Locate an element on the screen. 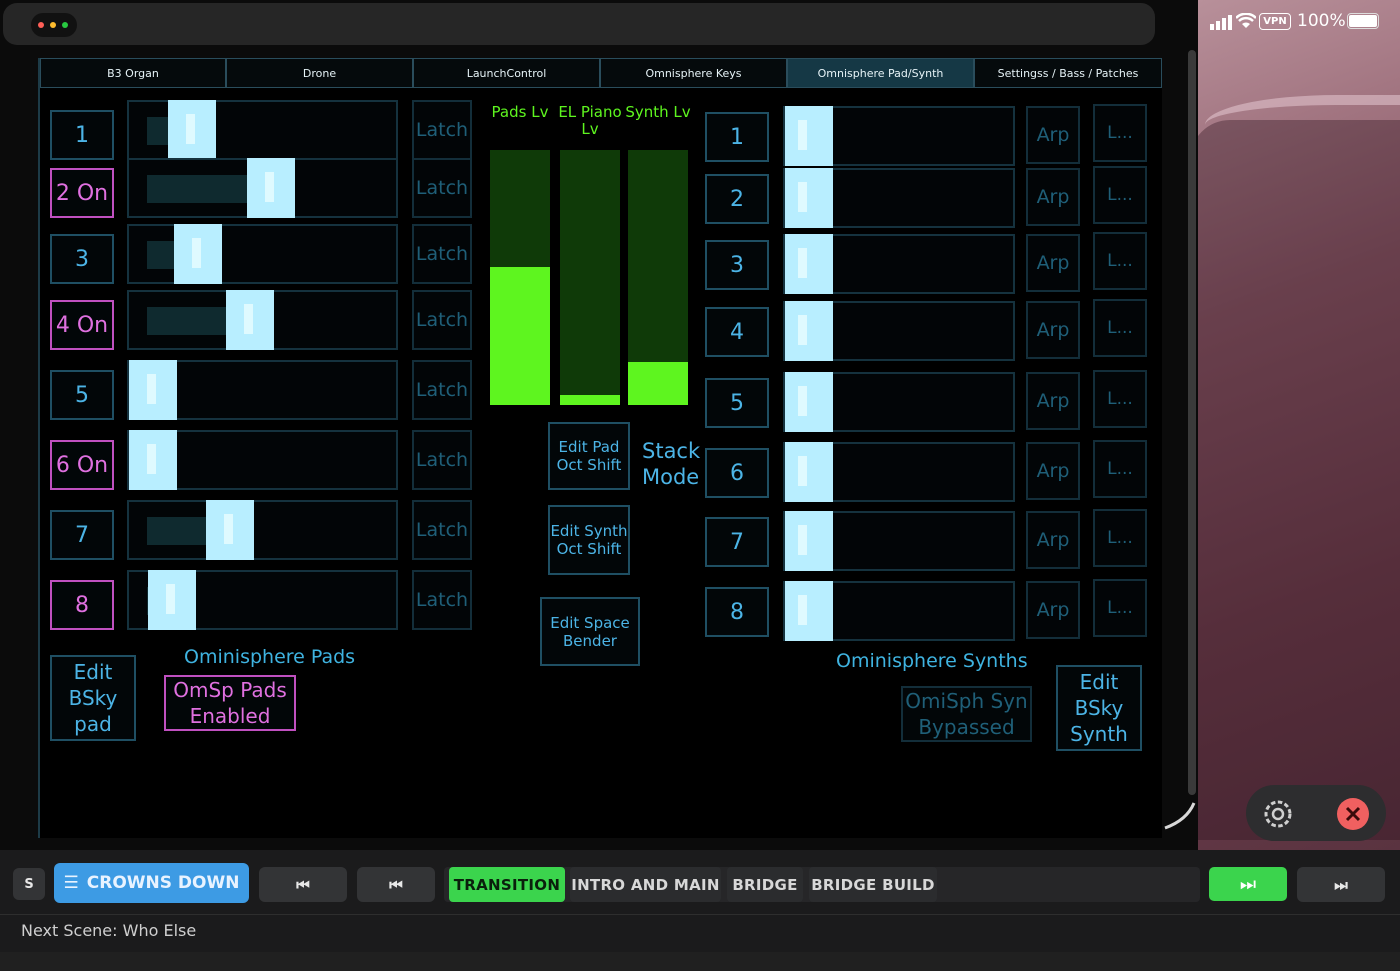 The width and height of the screenshot is (1400, 971). arp-button-3: Arp is located at coordinates (1053, 263).